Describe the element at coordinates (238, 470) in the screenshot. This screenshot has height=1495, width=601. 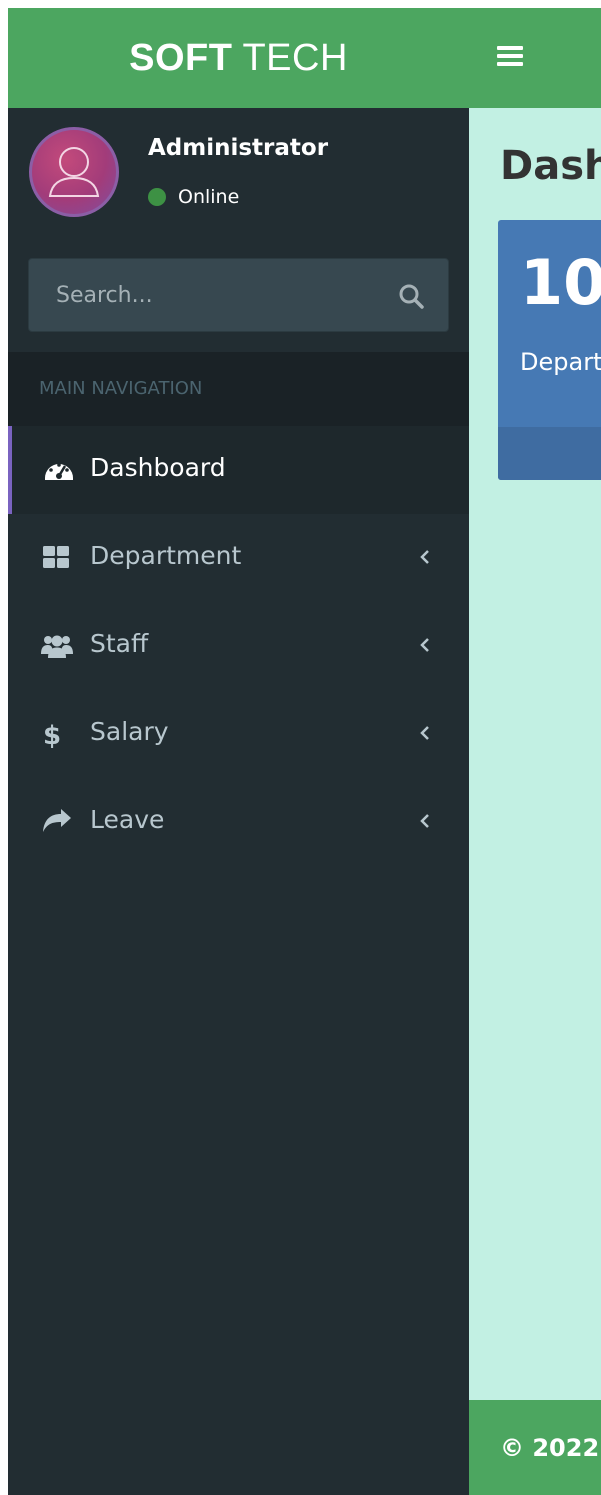
I see `sidebar-item-dashboard: Dashboard` at that location.